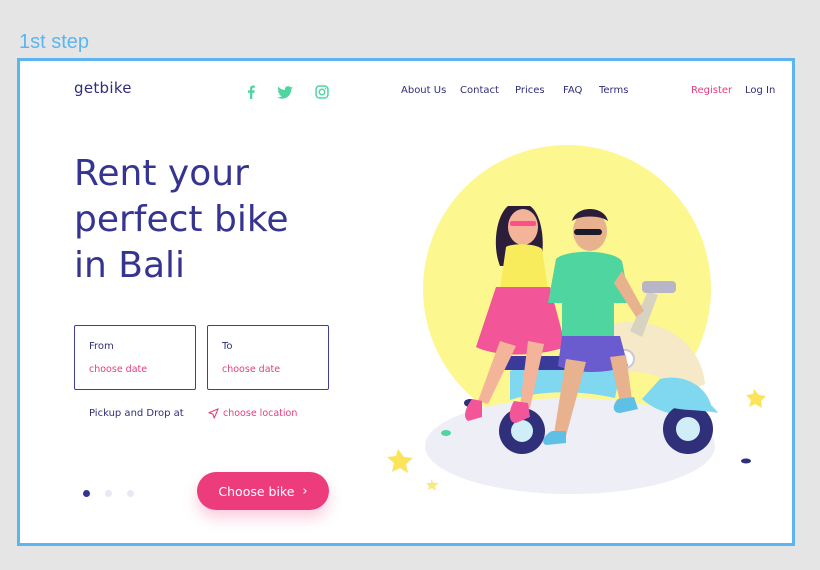 The image size is (820, 570). What do you see at coordinates (760, 90) in the screenshot?
I see `login-link: Log In` at bounding box center [760, 90].